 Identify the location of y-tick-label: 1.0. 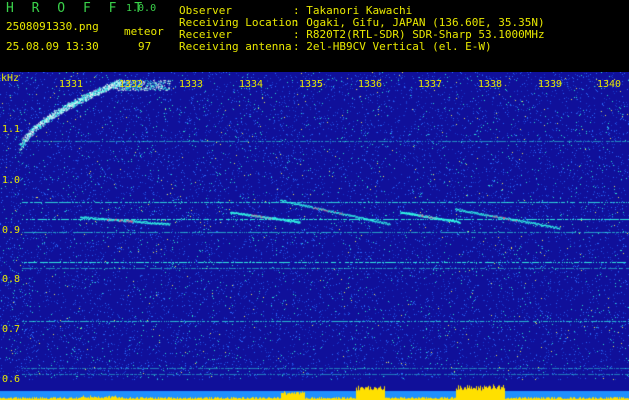
(11, 180).